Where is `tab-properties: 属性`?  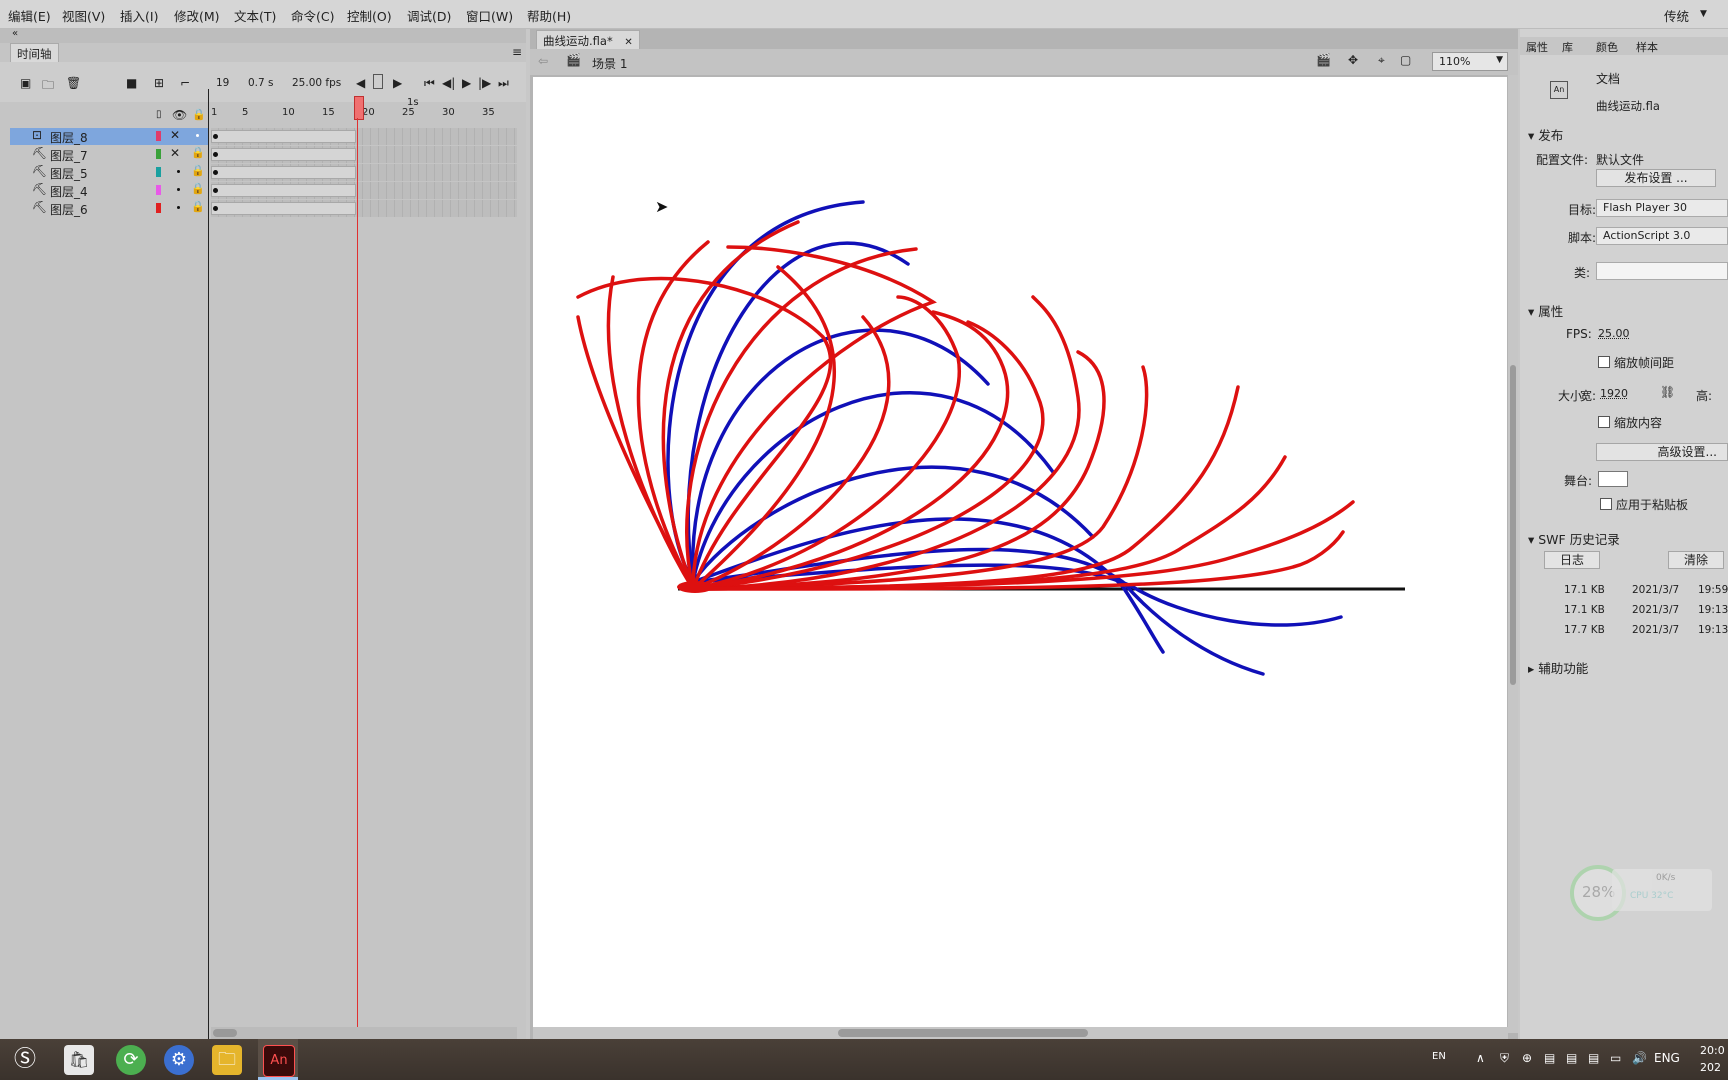 tab-properties: 属性 is located at coordinates (1537, 47).